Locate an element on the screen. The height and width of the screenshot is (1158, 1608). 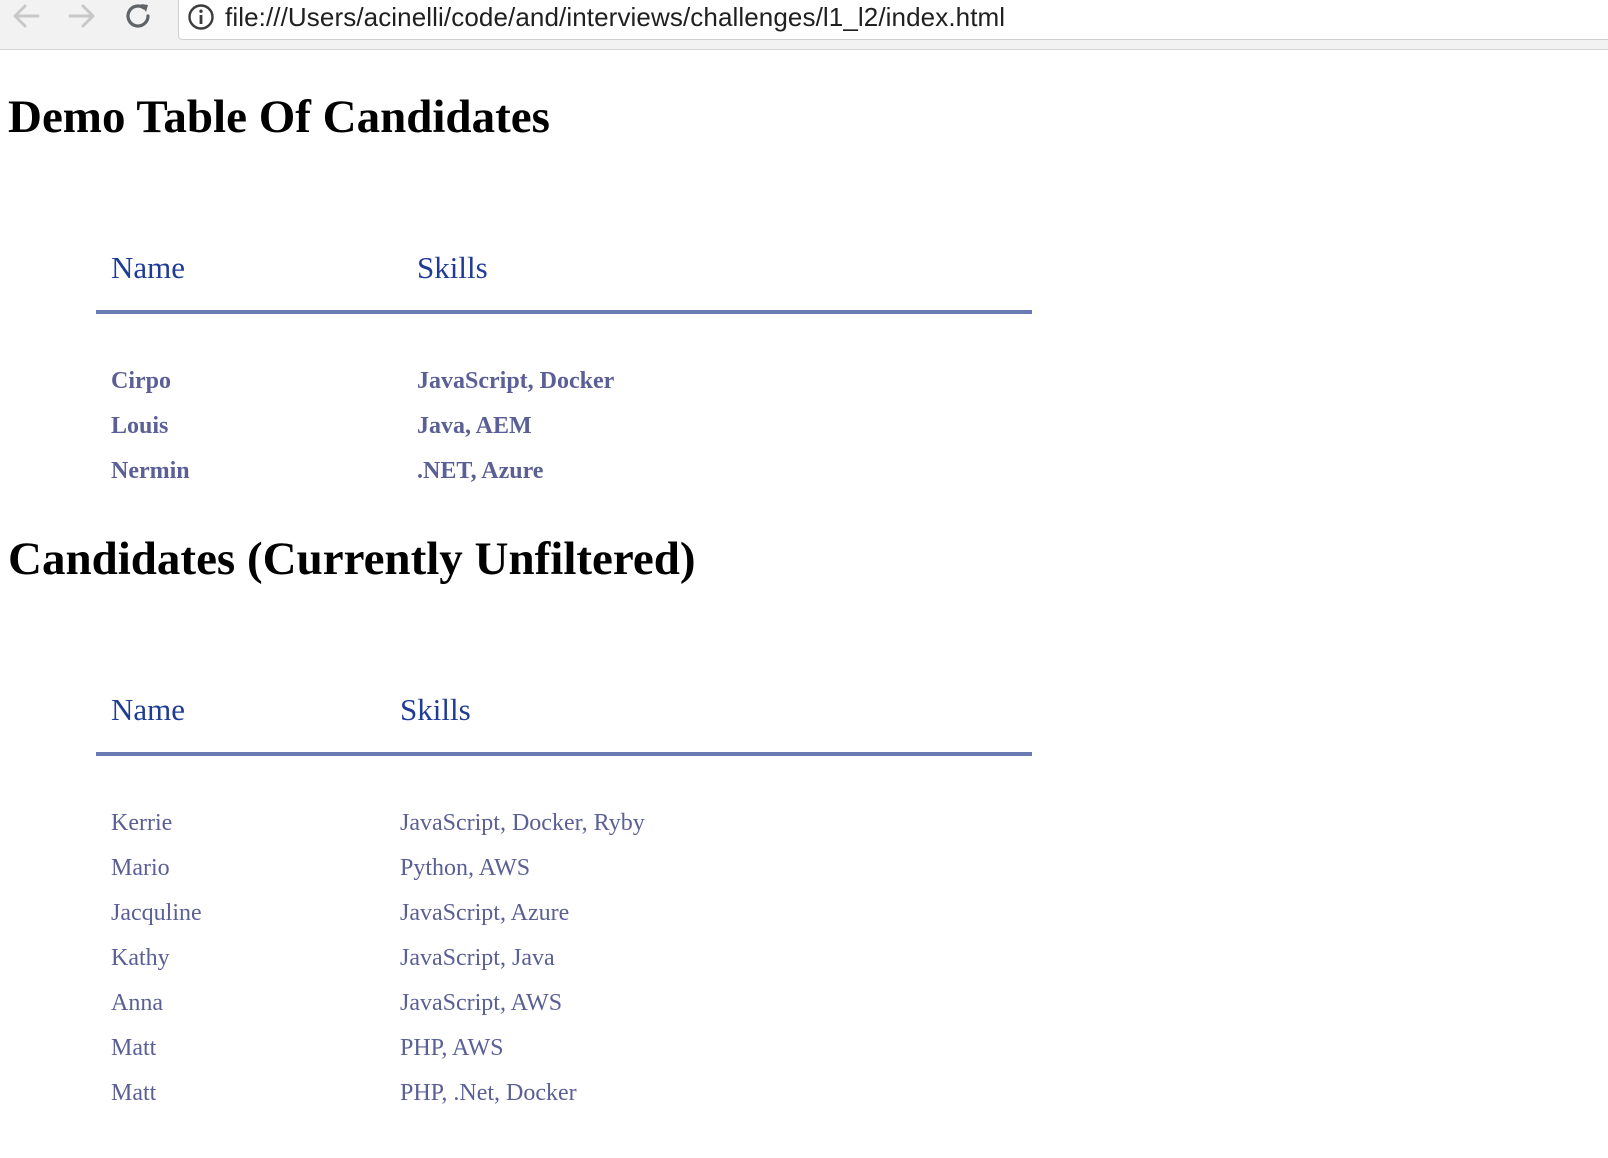
cell-name: Mario is located at coordinates (140, 868).